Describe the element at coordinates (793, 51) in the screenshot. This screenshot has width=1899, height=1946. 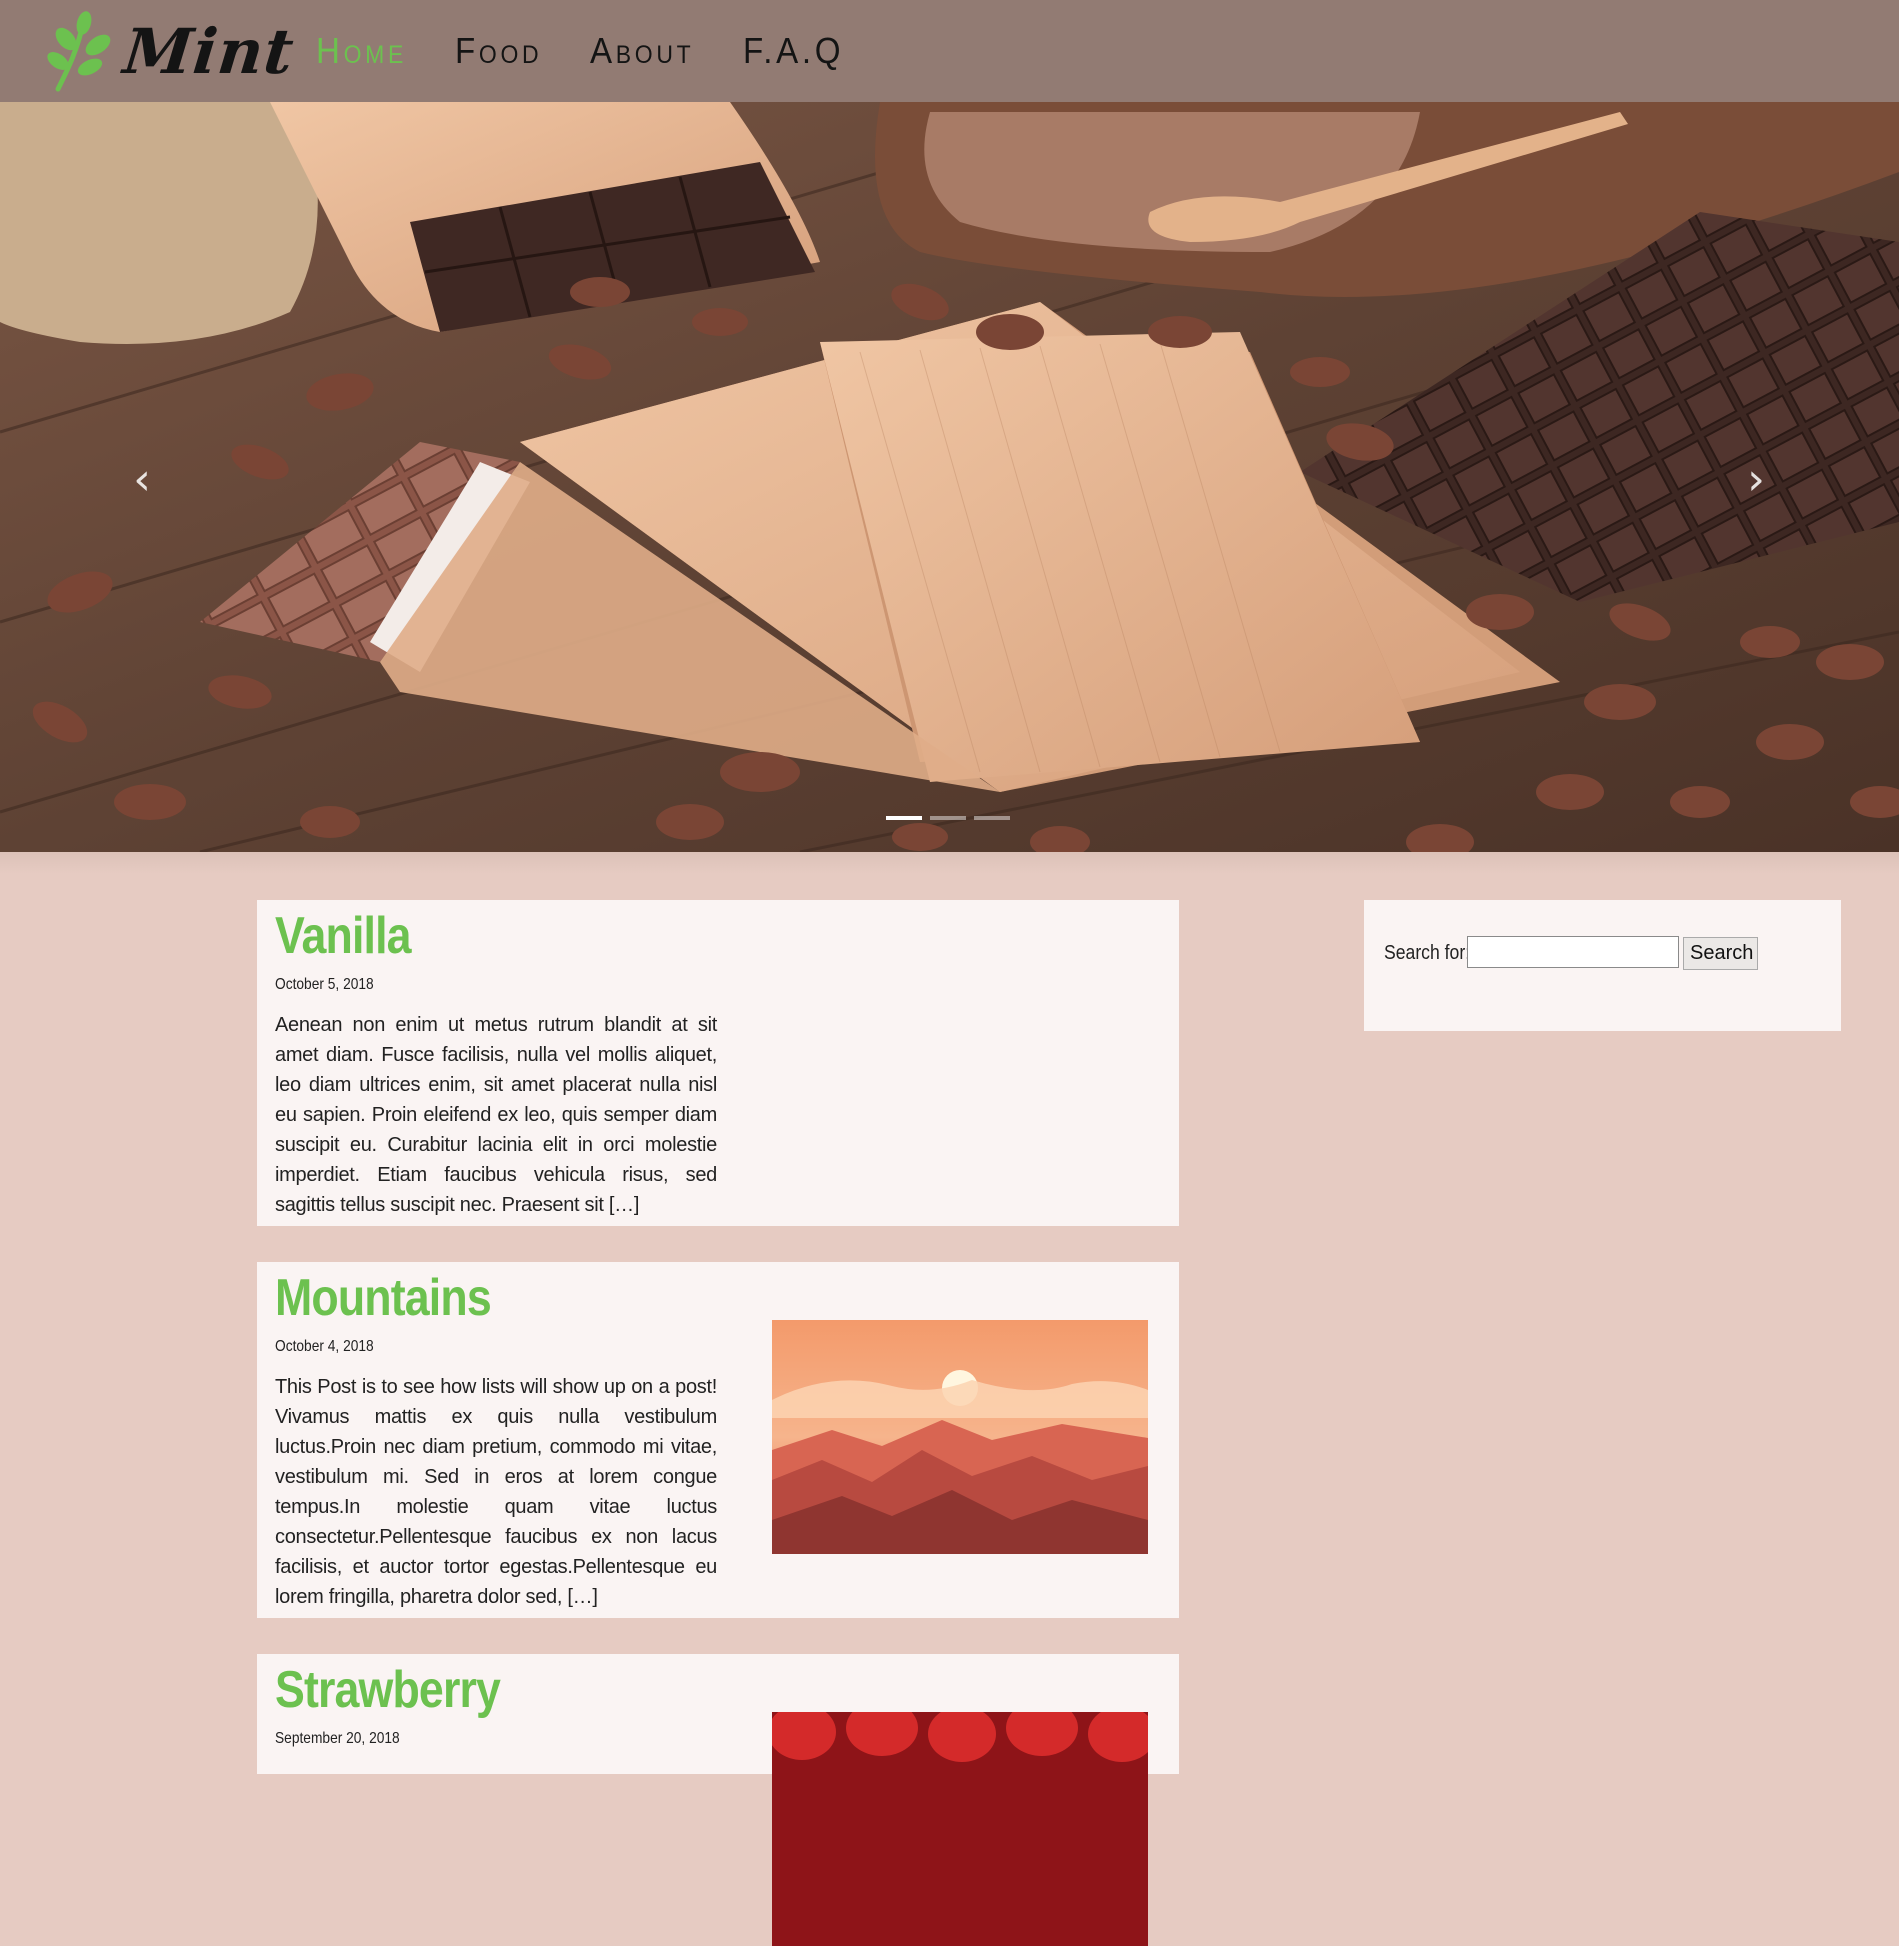
I see `nav-item-faq: F.A.Q` at that location.